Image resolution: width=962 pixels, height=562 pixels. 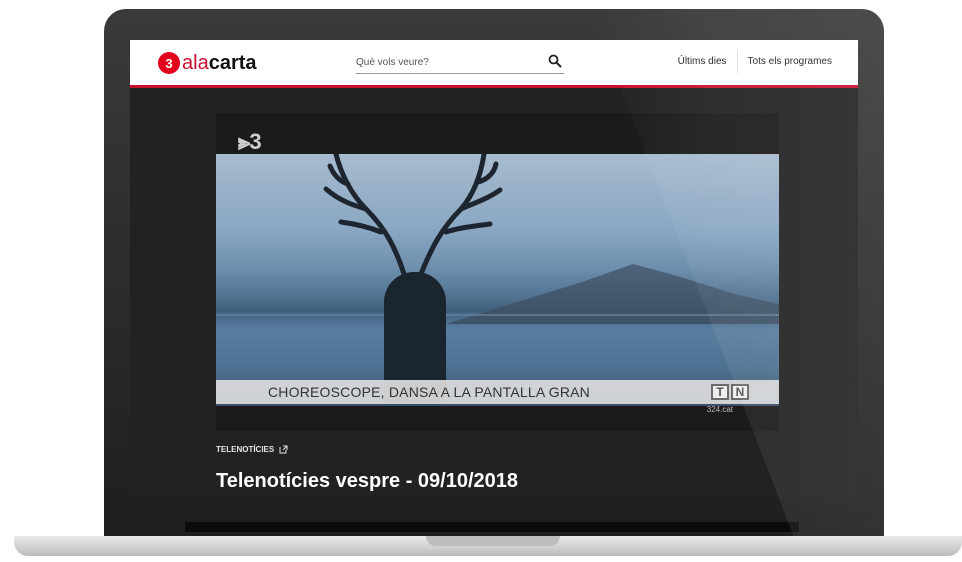 What do you see at coordinates (720, 392) in the screenshot?
I see `tn-letter-t: T` at bounding box center [720, 392].